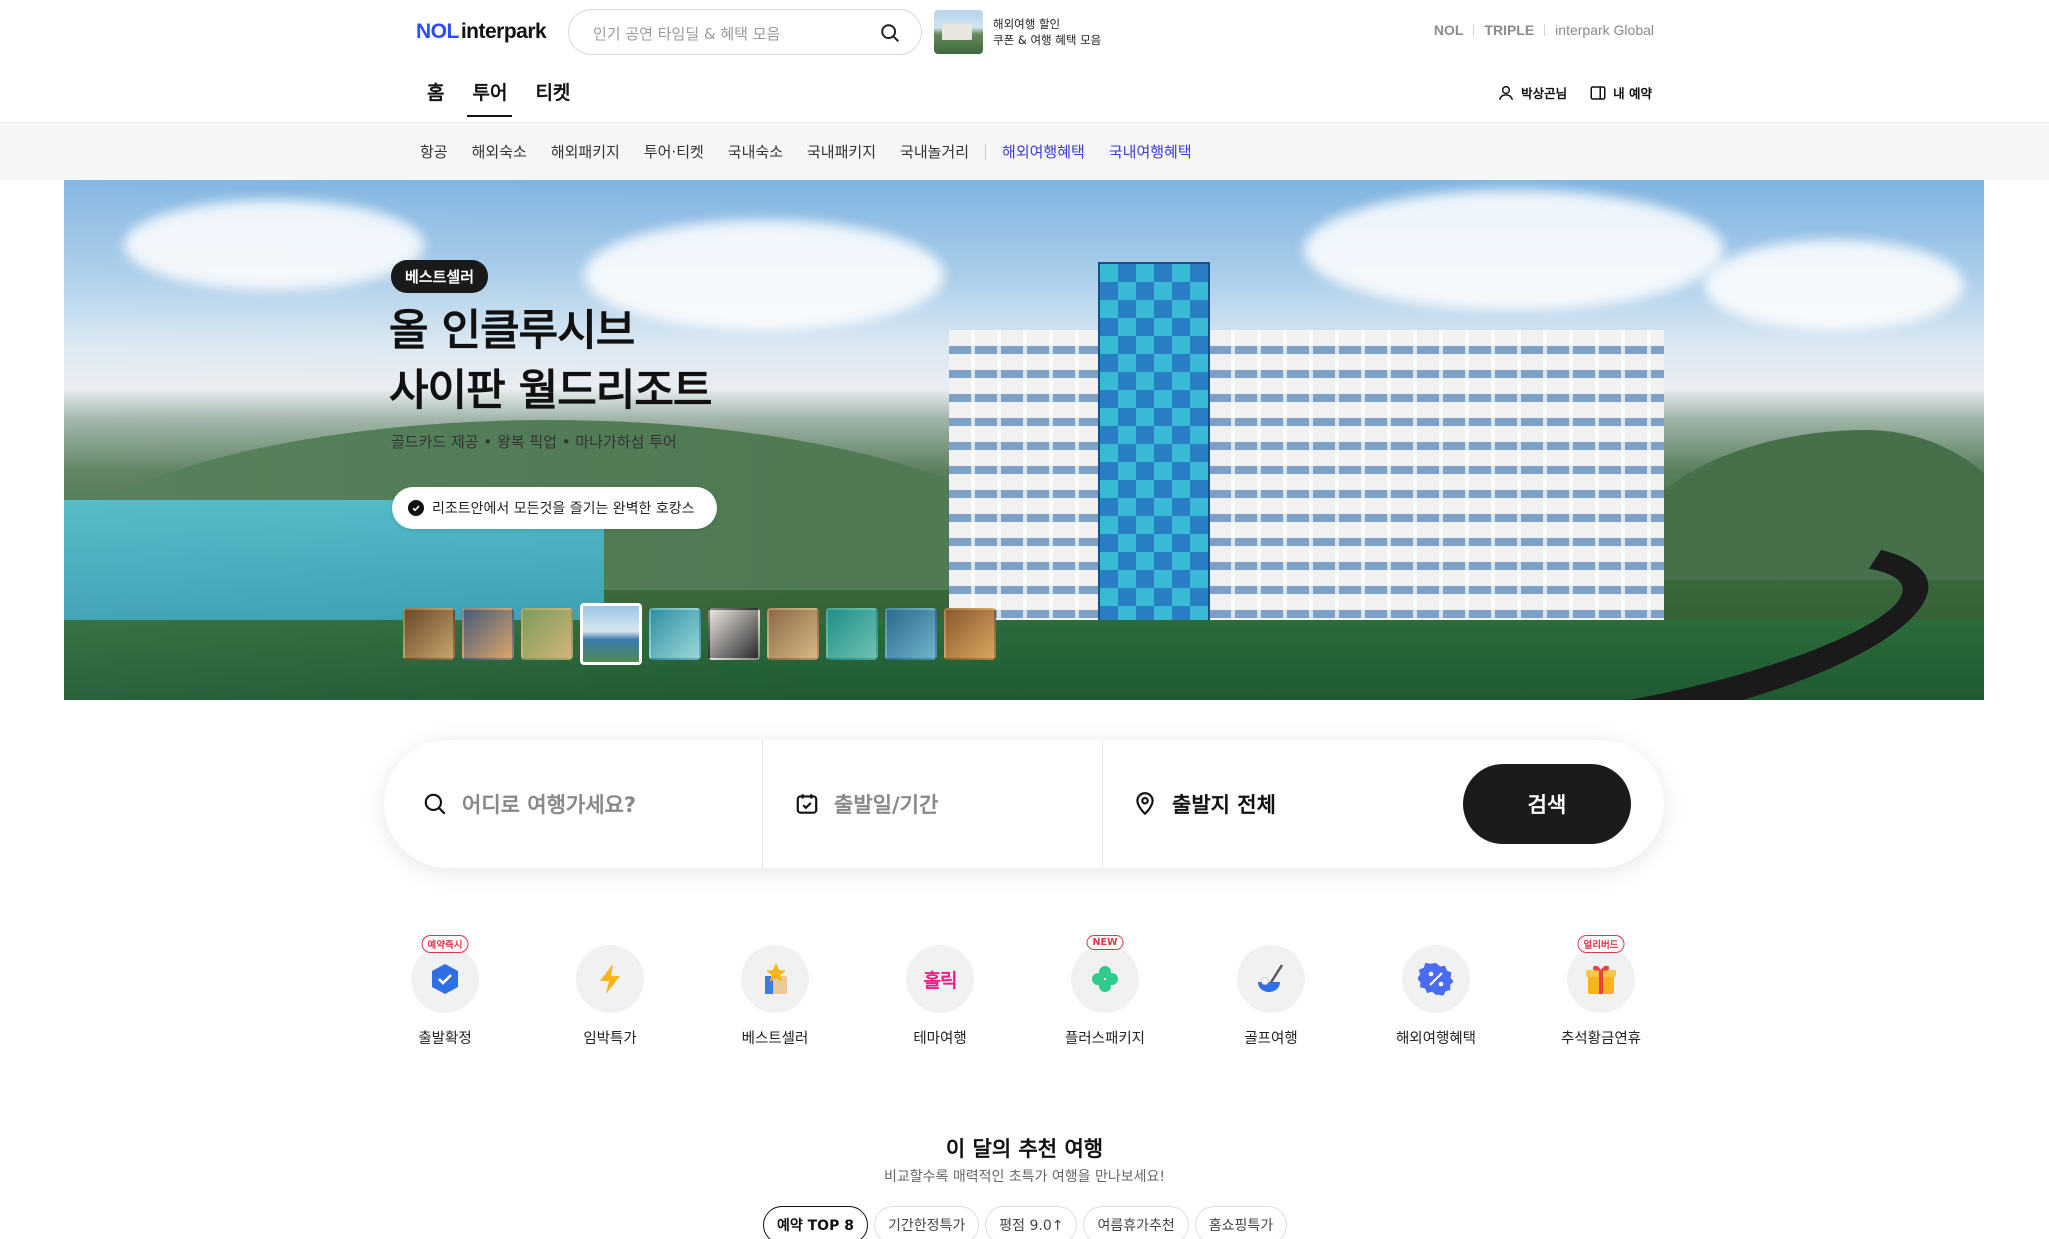 This screenshot has height=1239, width=2049. What do you see at coordinates (1544, 93) in the screenshot?
I see `user-name: 박상곤님` at bounding box center [1544, 93].